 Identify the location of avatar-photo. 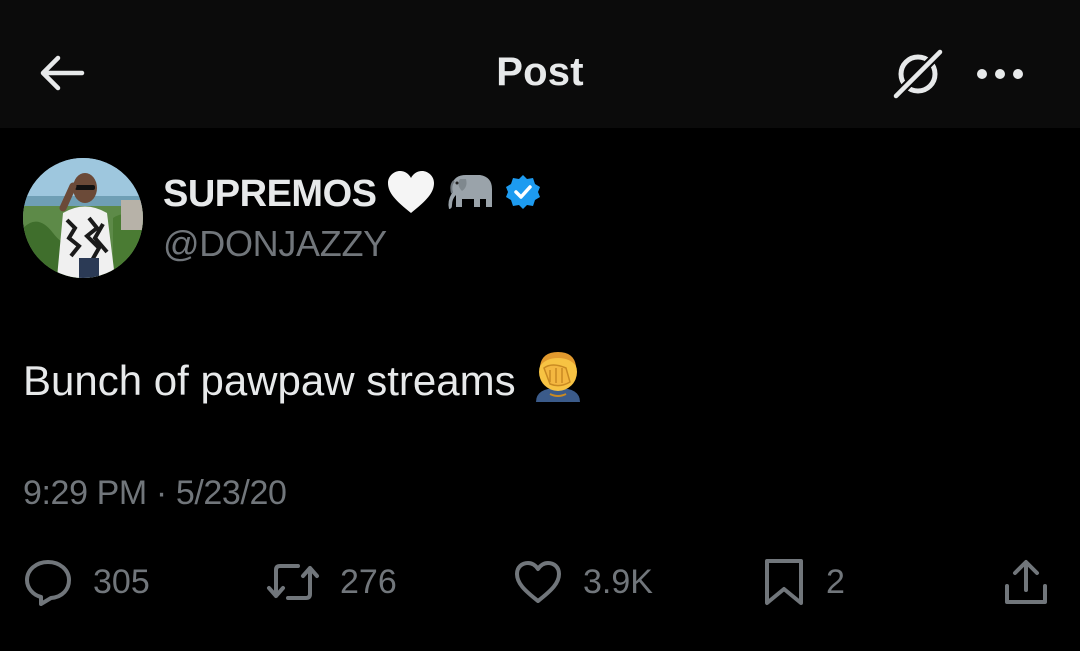
(83, 218).